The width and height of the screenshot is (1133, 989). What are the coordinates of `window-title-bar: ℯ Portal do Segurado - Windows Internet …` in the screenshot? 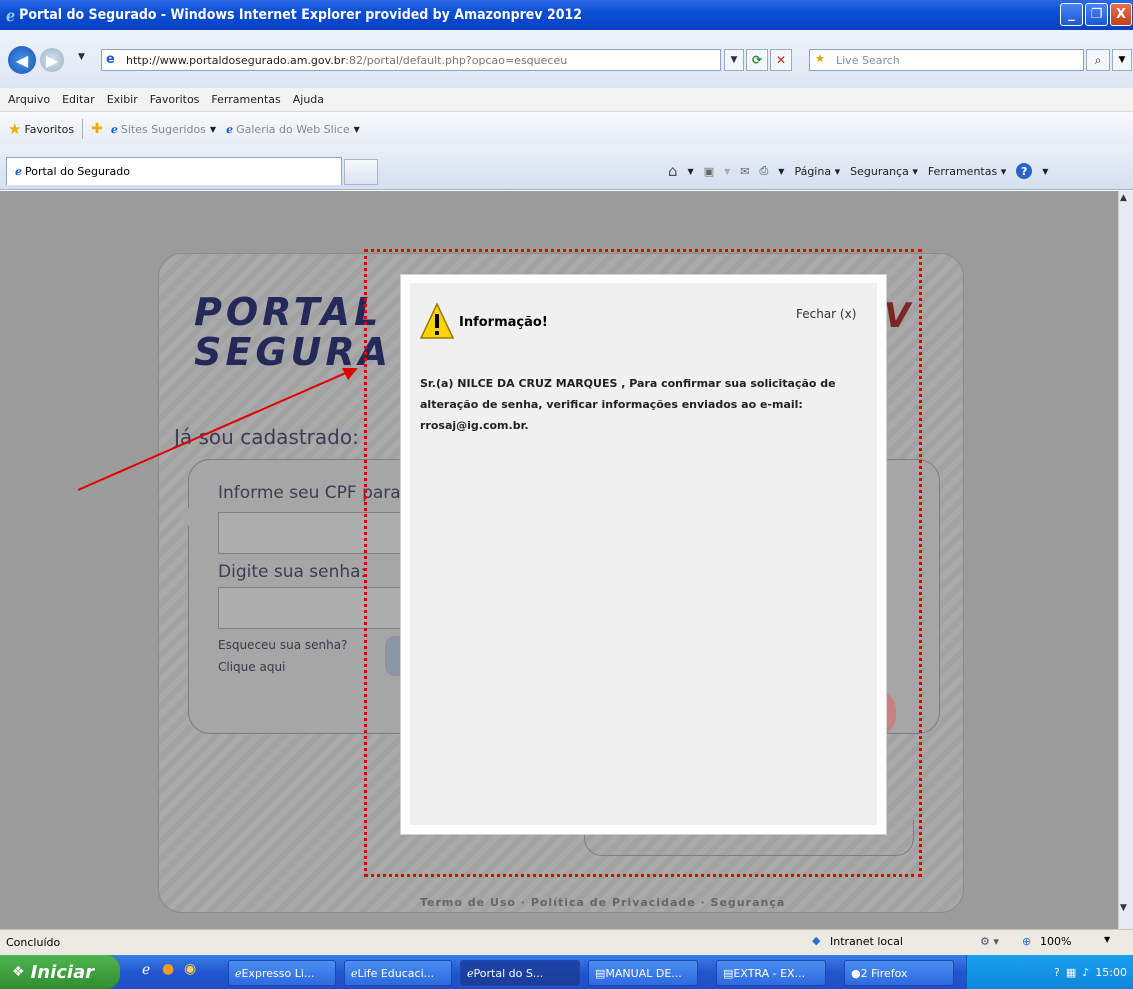 It's located at (566, 15).